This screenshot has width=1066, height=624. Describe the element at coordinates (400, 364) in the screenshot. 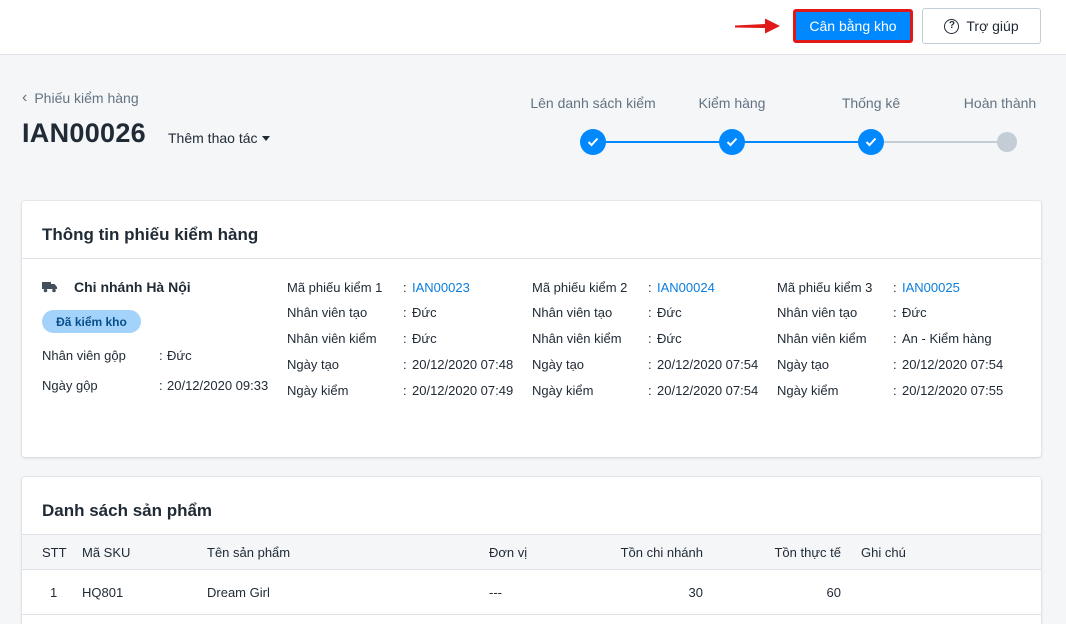

I see `info-row: Ngày tạo : 20/12/2020 07:48` at that location.